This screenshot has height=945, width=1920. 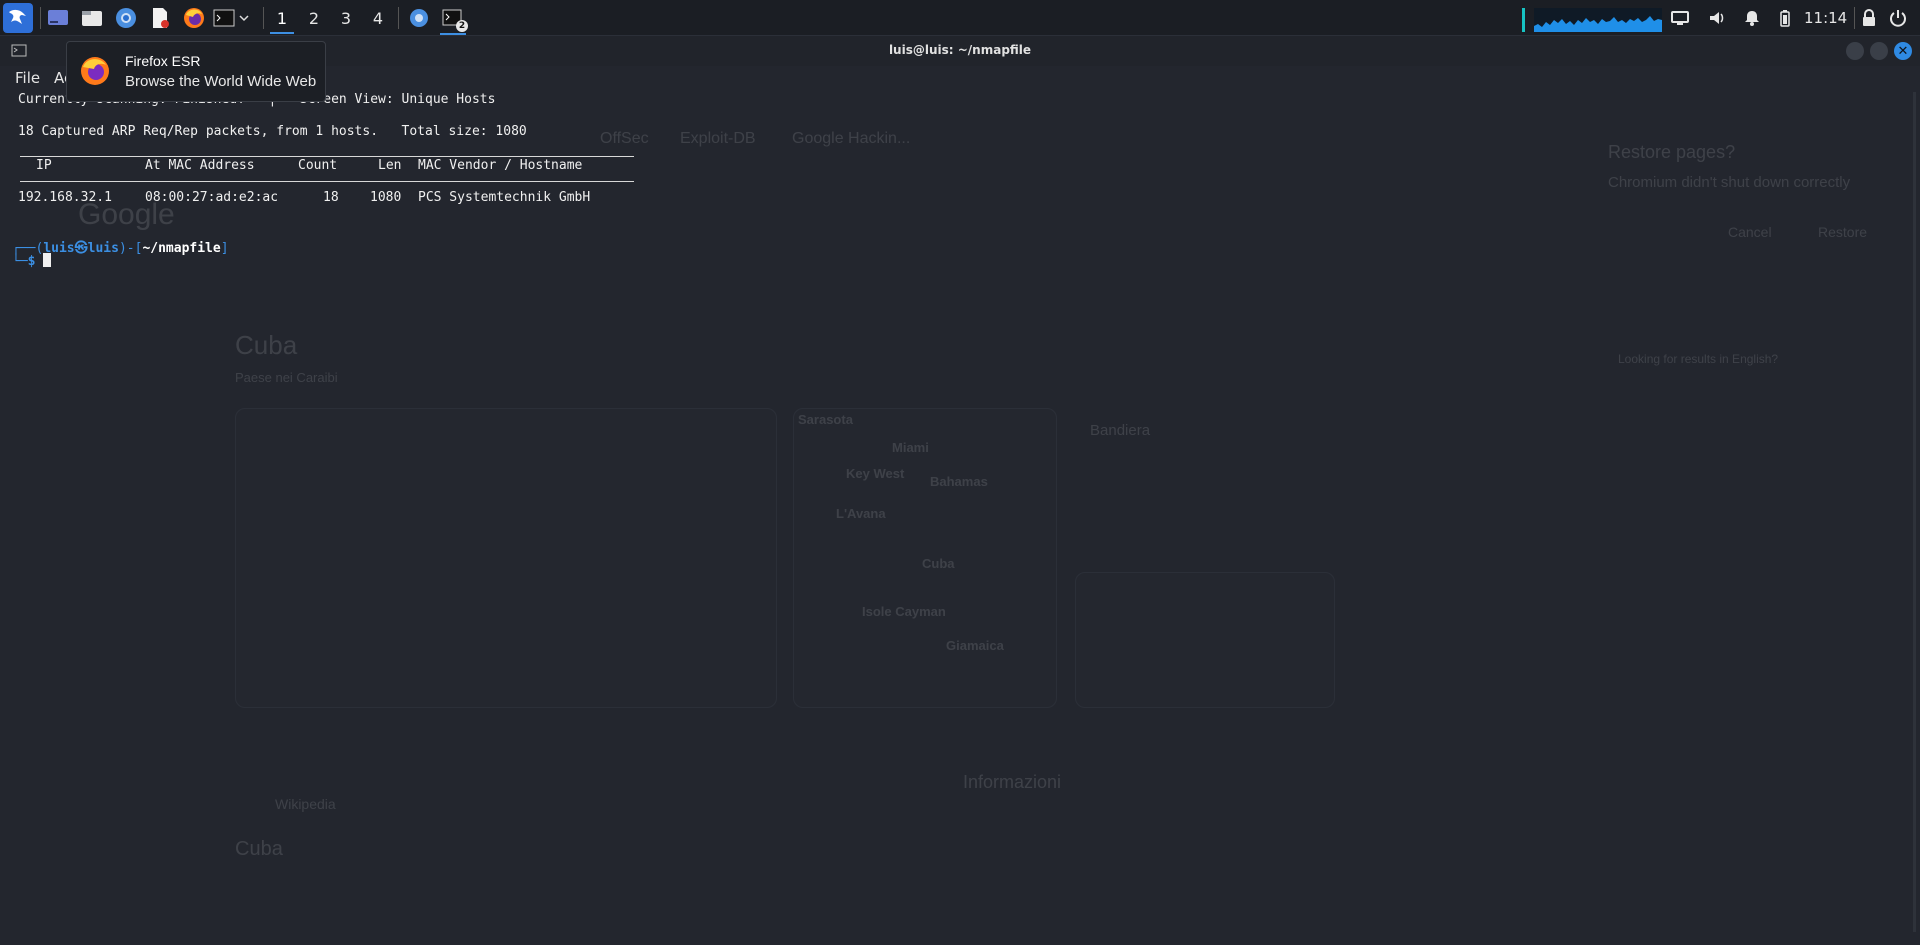 What do you see at coordinates (282, 19) in the screenshot?
I see `workspace-1: 1` at bounding box center [282, 19].